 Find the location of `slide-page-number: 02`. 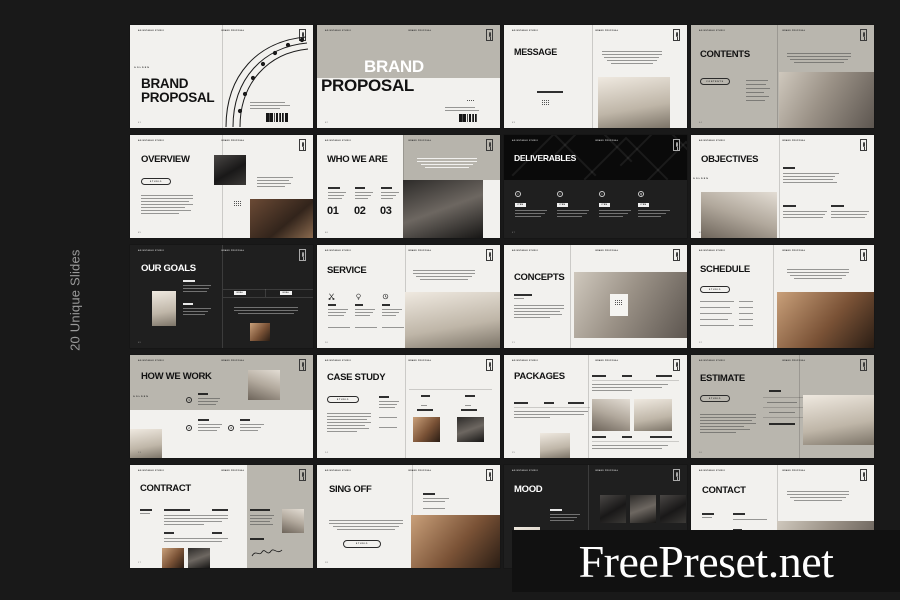

slide-page-number: 02 is located at coordinates (327, 123).